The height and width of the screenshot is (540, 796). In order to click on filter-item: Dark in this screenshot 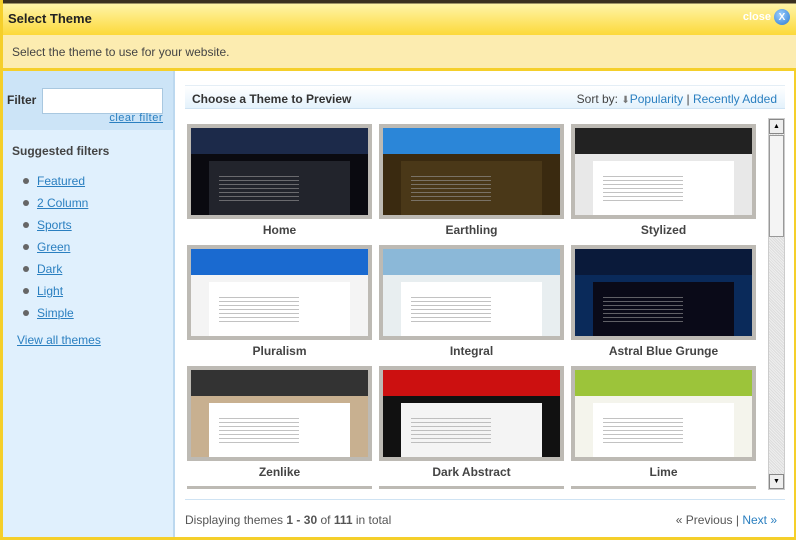, I will do `click(98, 269)`.